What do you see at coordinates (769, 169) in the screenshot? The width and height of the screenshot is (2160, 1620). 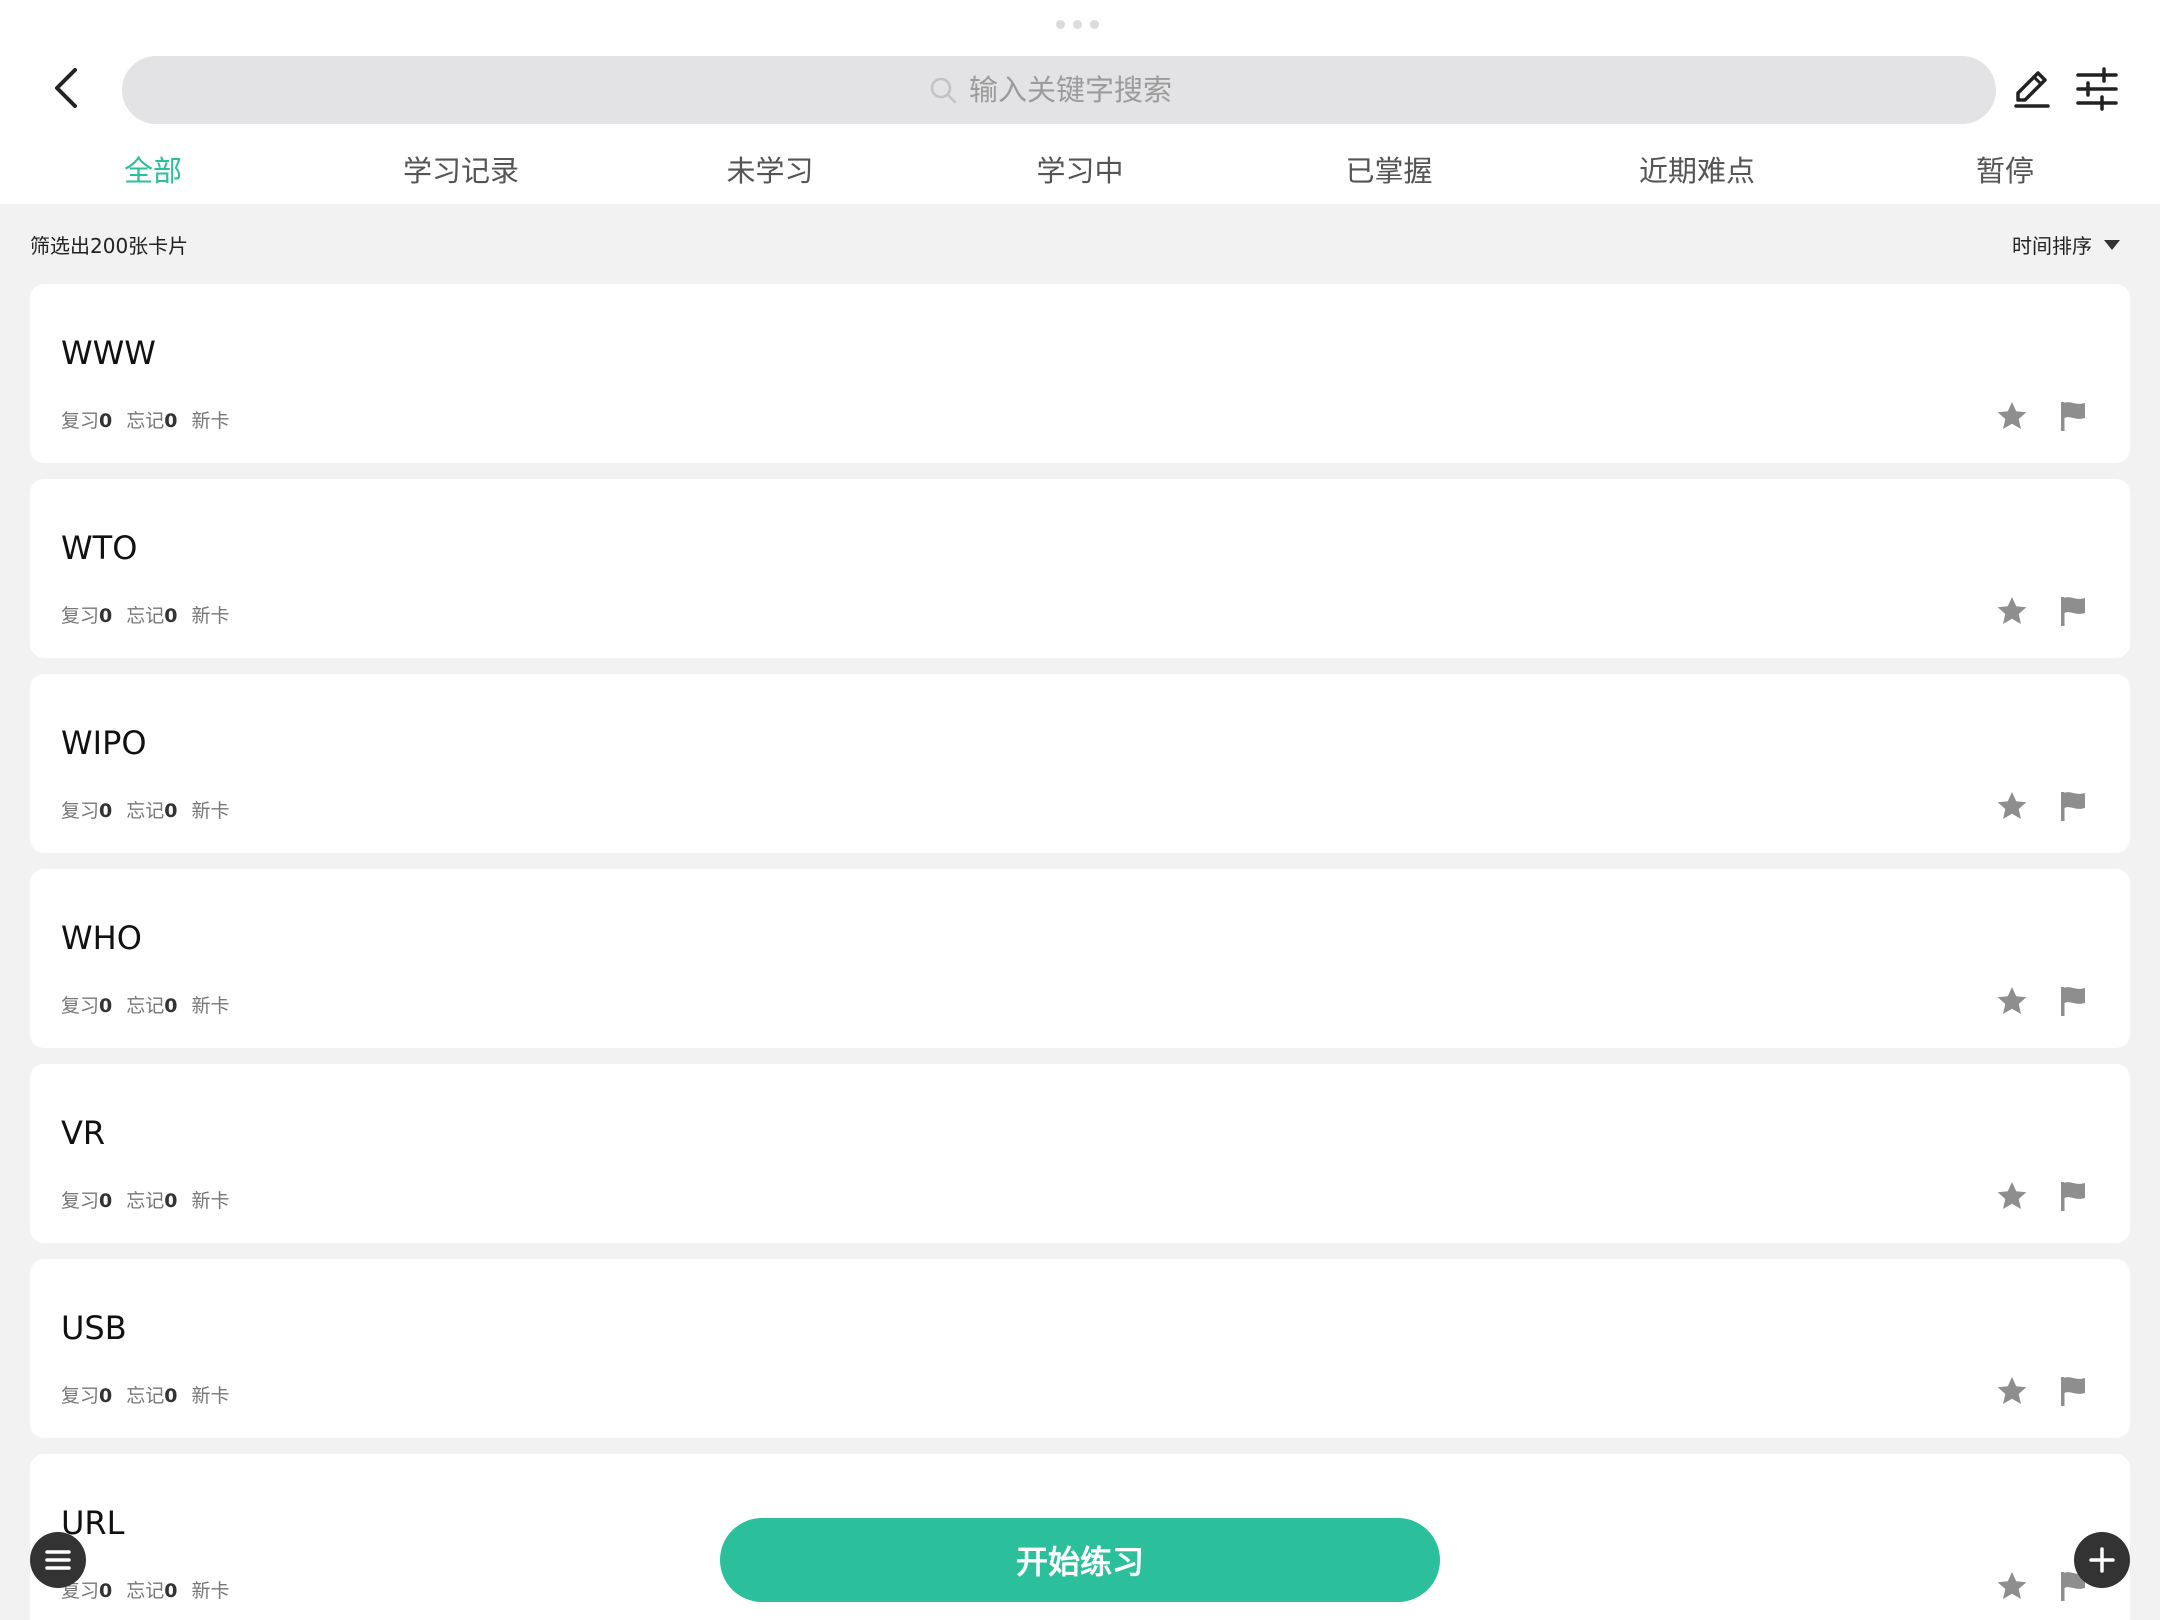 I see `tab-not-studied: 未学习` at bounding box center [769, 169].